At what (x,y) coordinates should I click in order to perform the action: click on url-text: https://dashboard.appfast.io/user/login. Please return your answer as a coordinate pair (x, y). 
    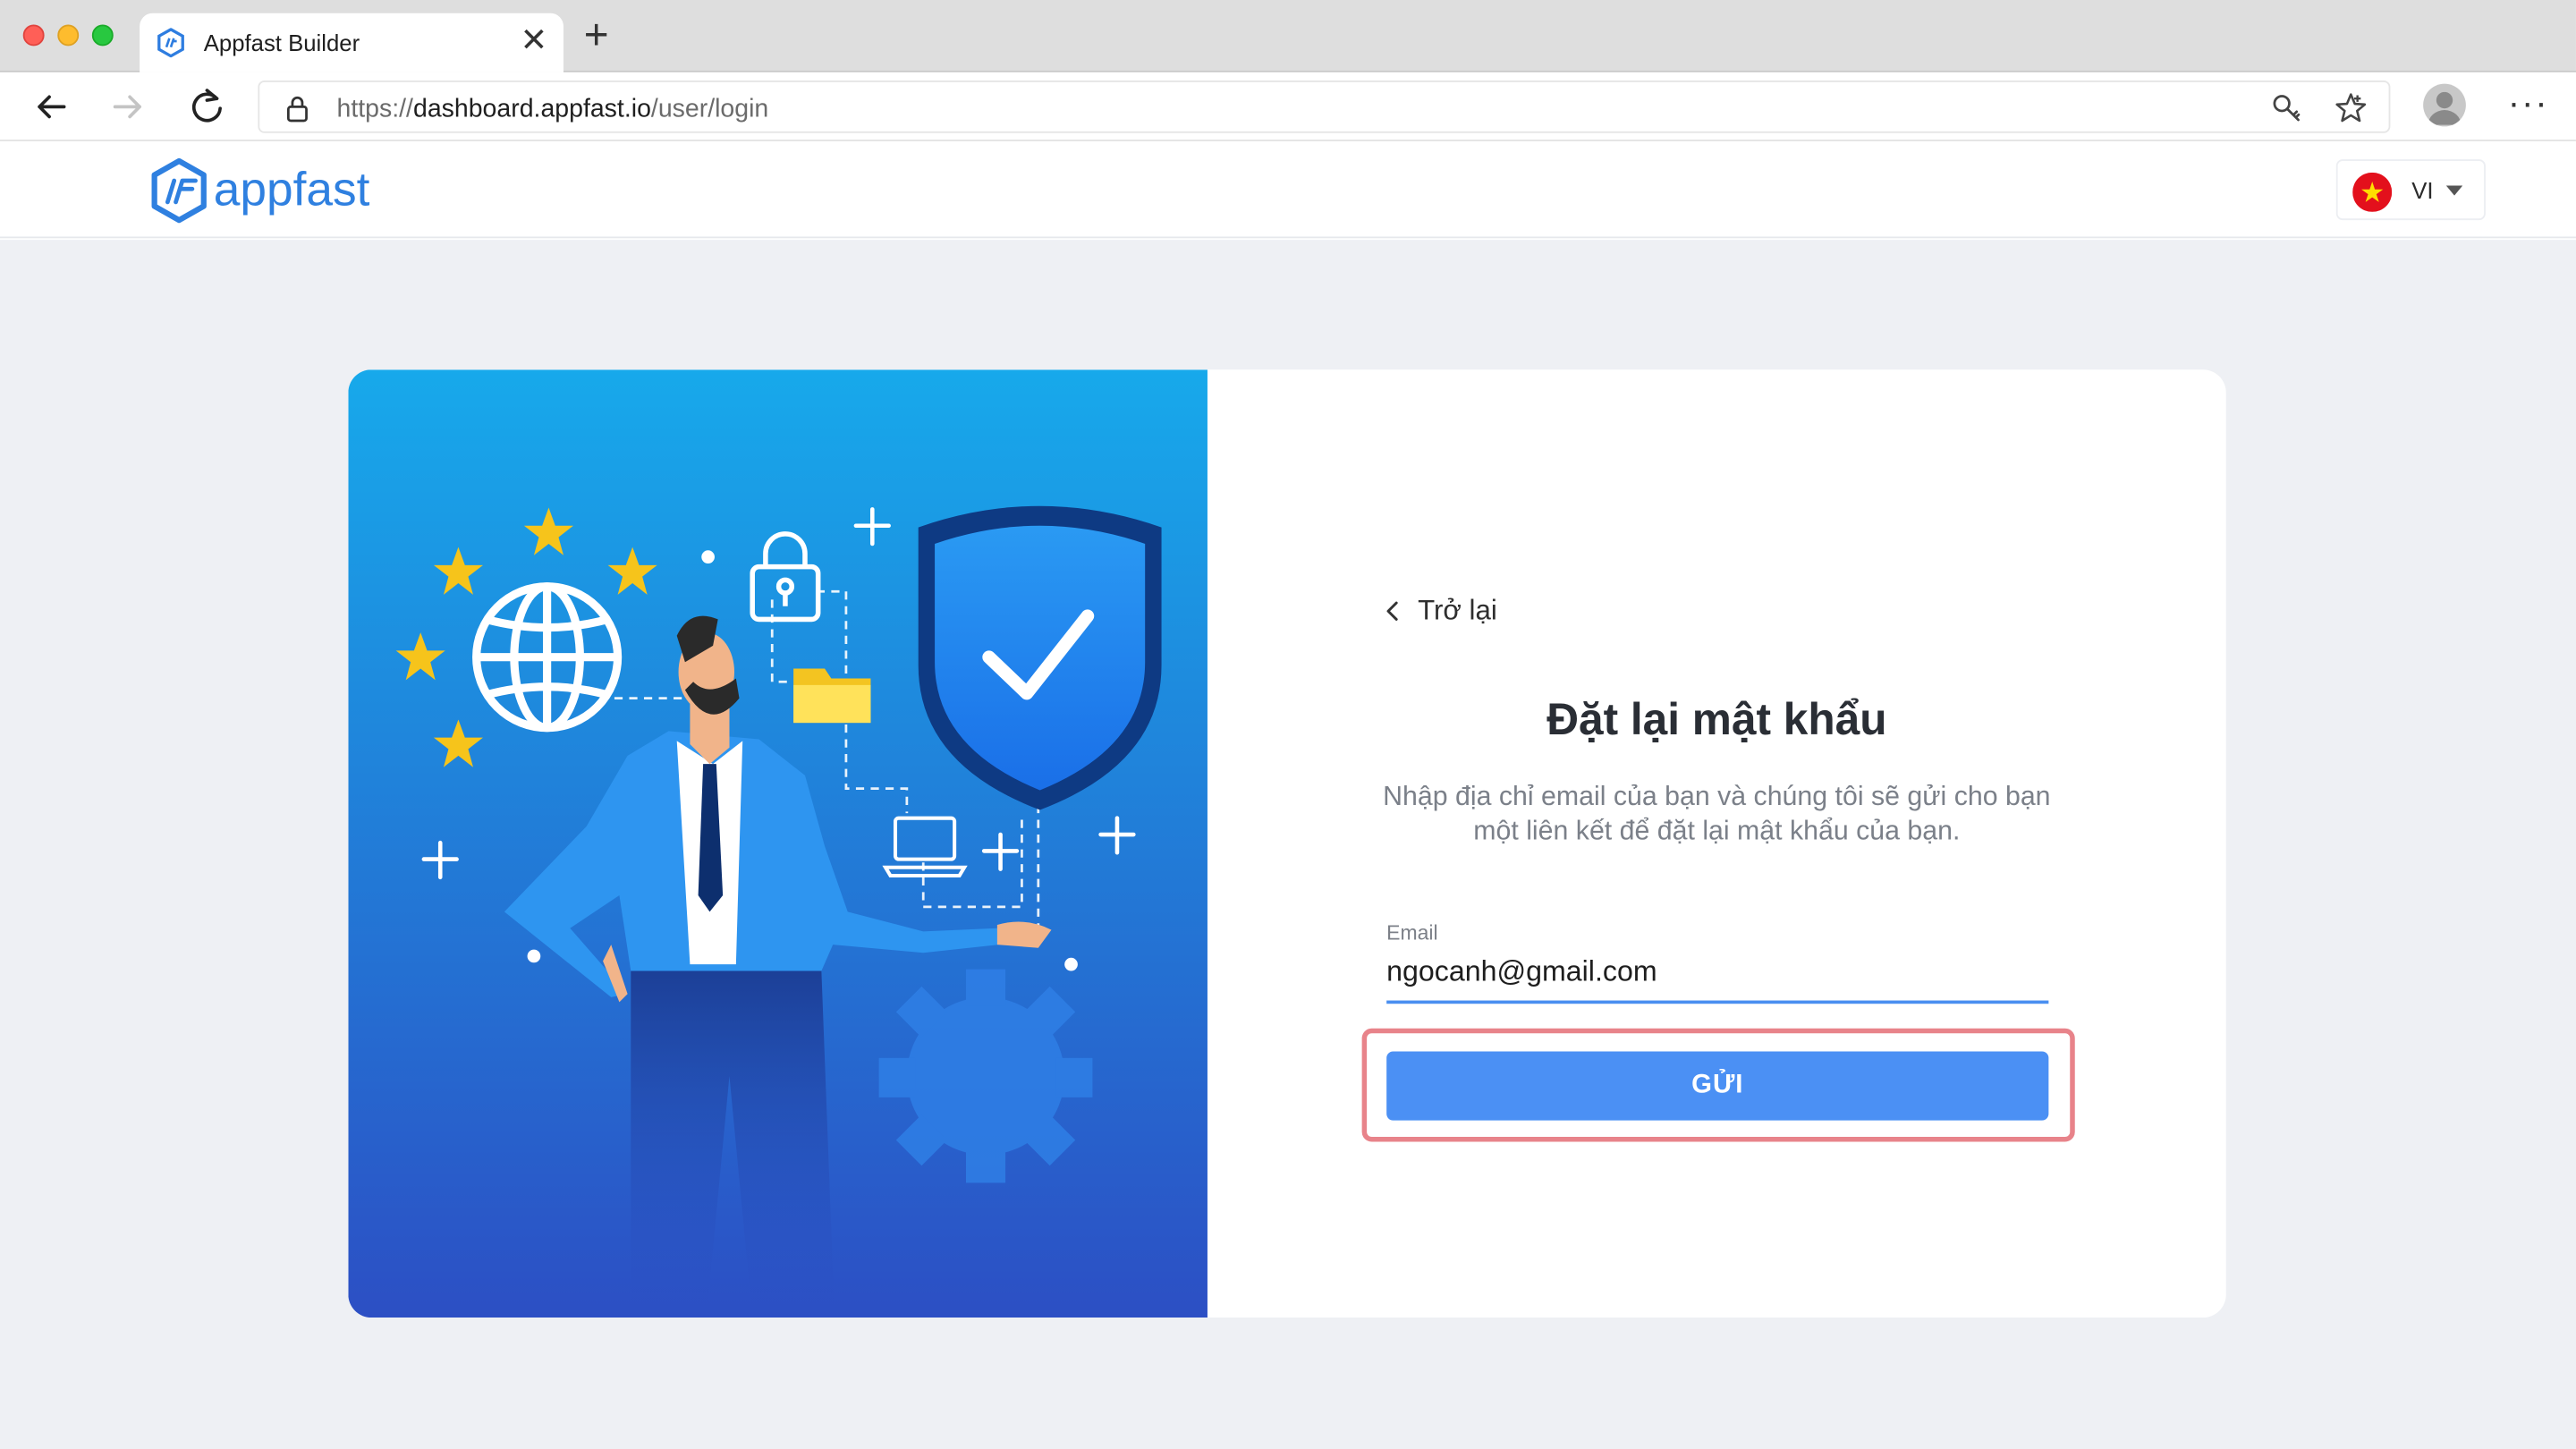
    Looking at the image, I should click on (553, 110).